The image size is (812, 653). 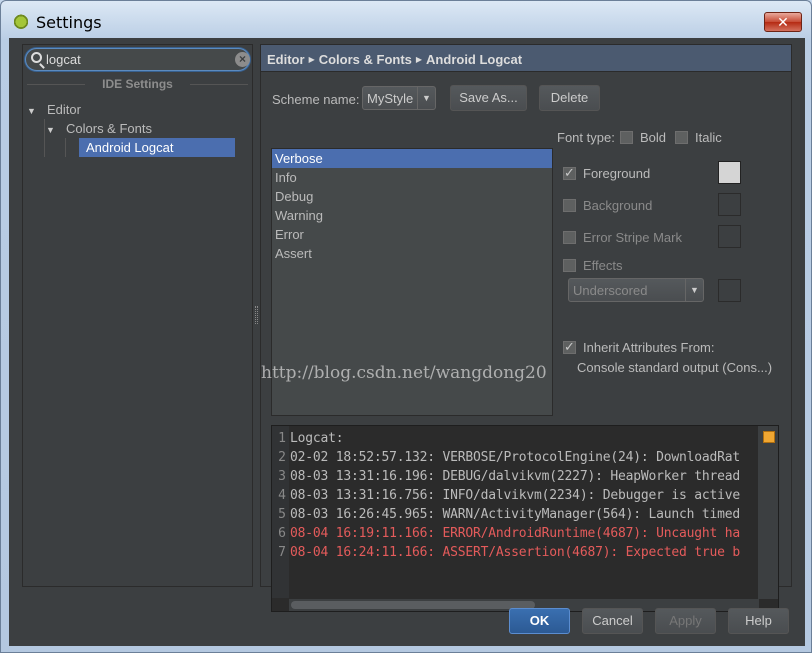 What do you see at coordinates (768, 512) in the screenshot?
I see `vertical-scrollbar` at bounding box center [768, 512].